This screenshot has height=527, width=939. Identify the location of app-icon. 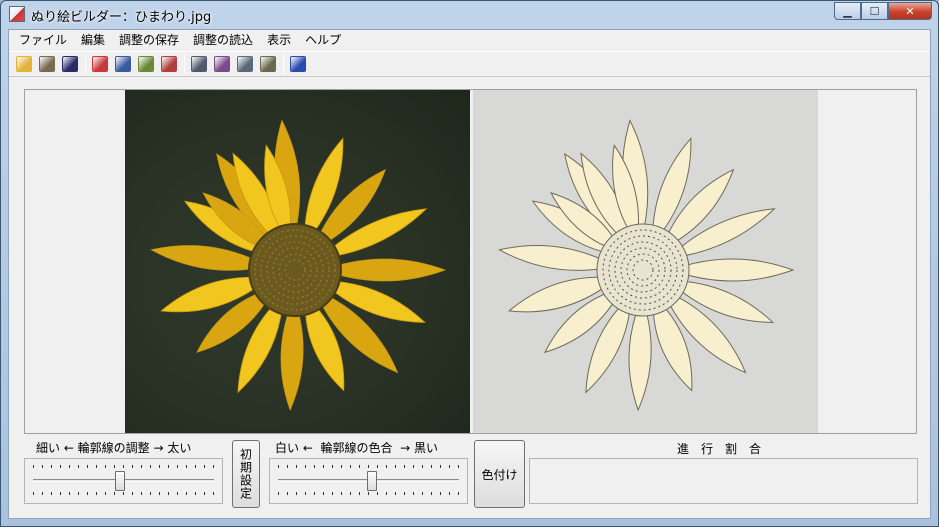
(17, 14).